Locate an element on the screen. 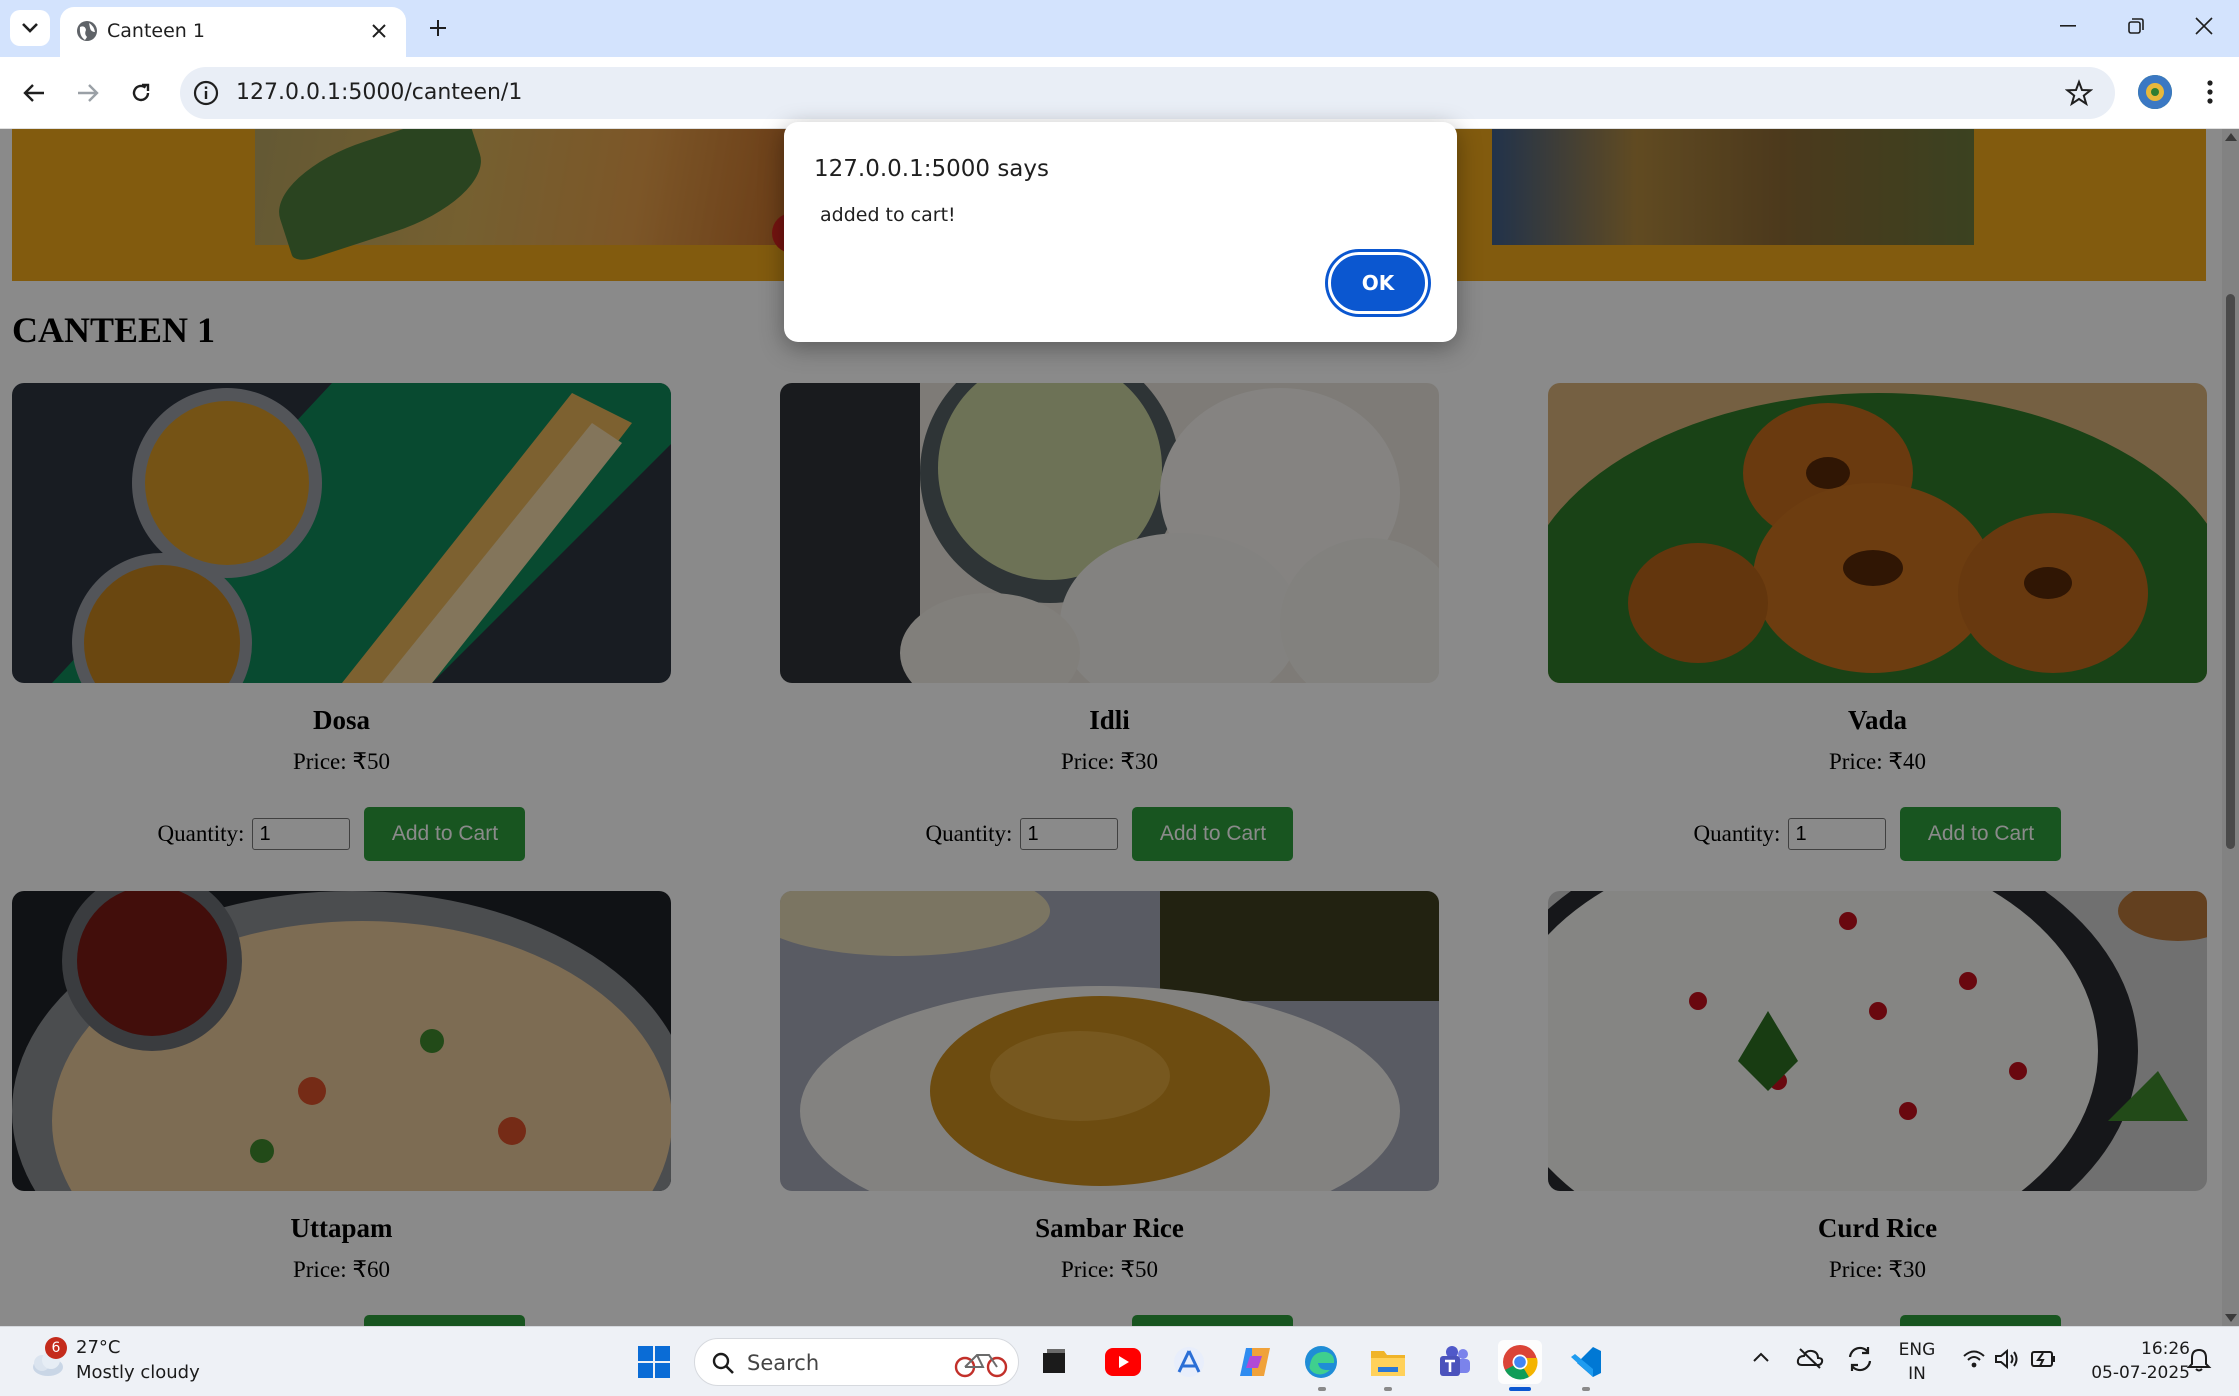 This screenshot has height=1396, width=2239. arrow-left-icon is located at coordinates (33, 93).